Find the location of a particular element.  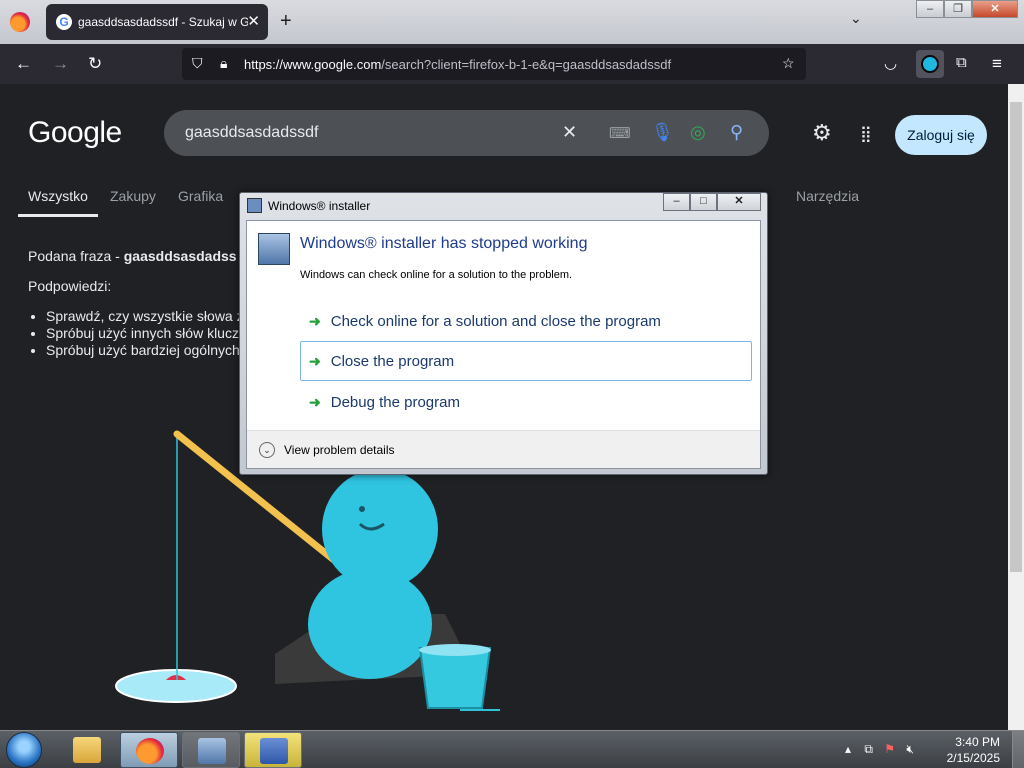

browser-tab: G gaasddsasdadssdf - Szukaj w G ✕ is located at coordinates (157, 22).